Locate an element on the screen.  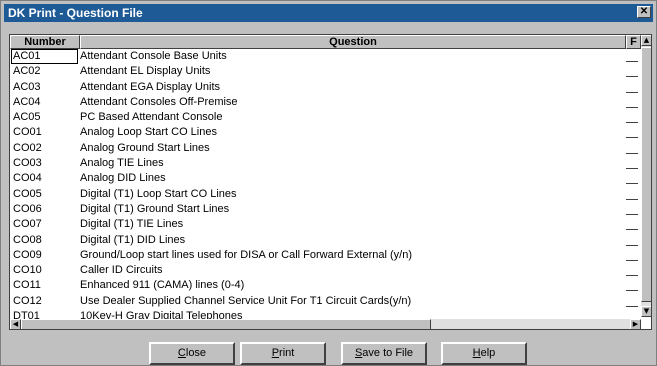
table-row: AC01 Attendant Console Base Units is located at coordinates (325, 56).